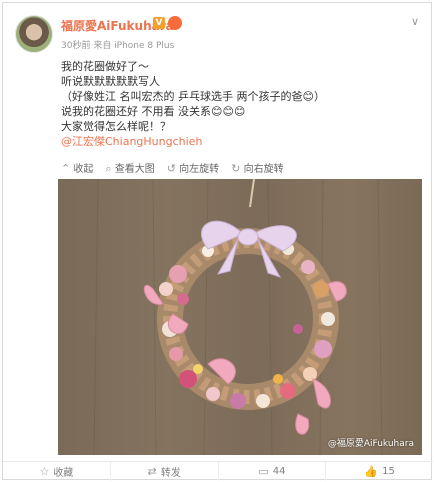  What do you see at coordinates (388, 471) in the screenshot?
I see `like-count: 15` at bounding box center [388, 471].